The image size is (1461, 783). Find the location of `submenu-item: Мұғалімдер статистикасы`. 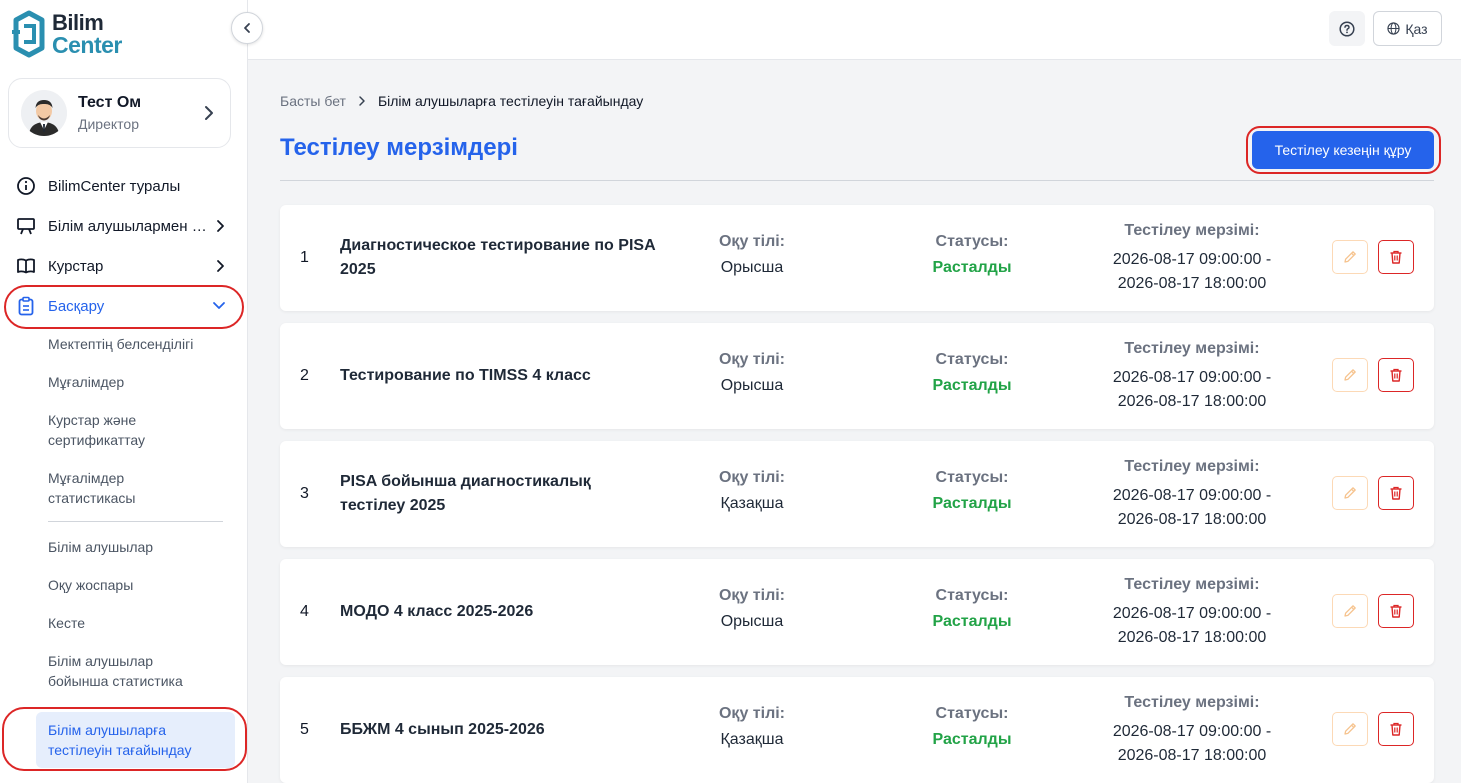

submenu-item: Мұғалімдер статистикасы is located at coordinates (113, 488).